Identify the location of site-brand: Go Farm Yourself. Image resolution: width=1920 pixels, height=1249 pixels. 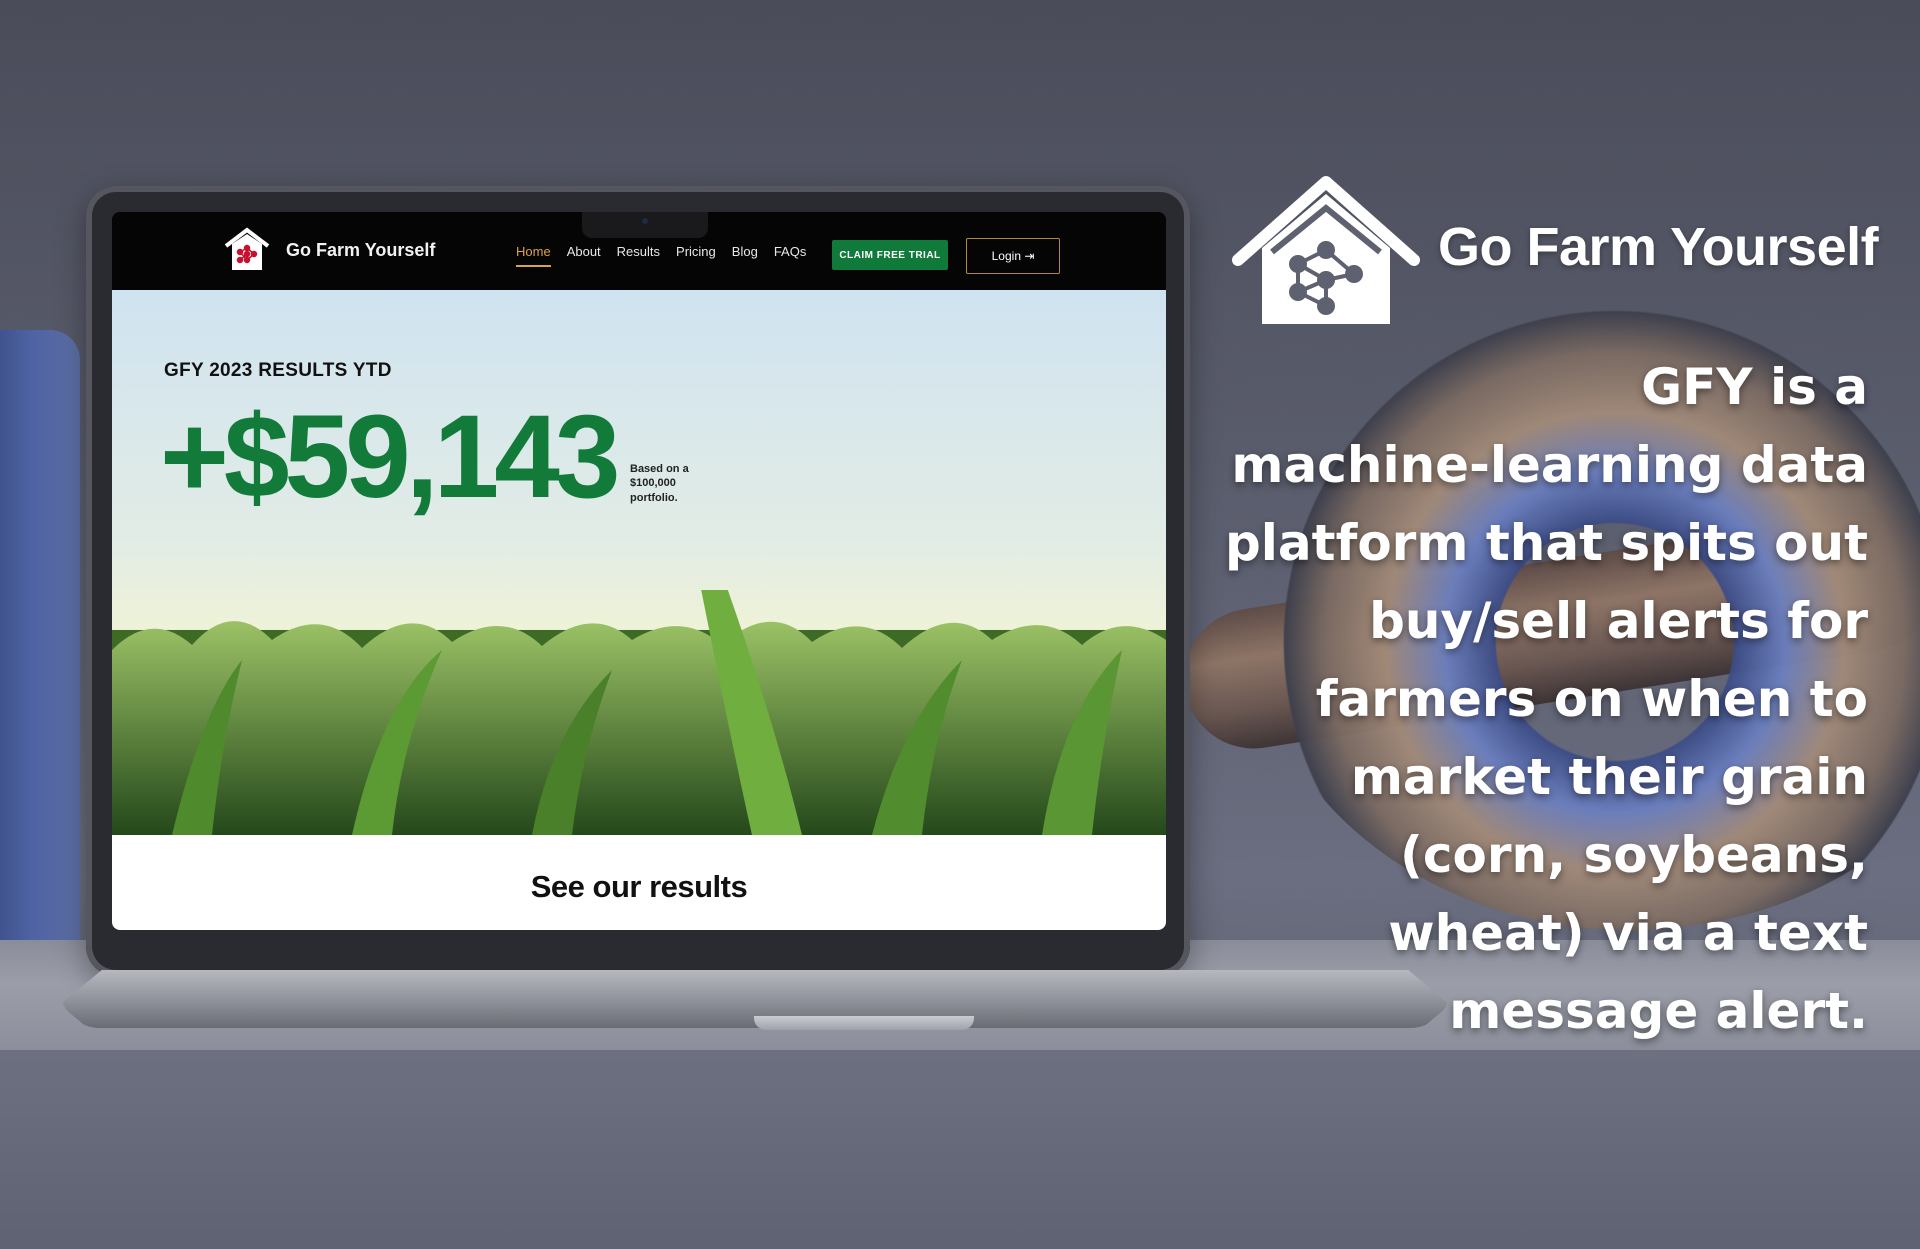
(360, 250).